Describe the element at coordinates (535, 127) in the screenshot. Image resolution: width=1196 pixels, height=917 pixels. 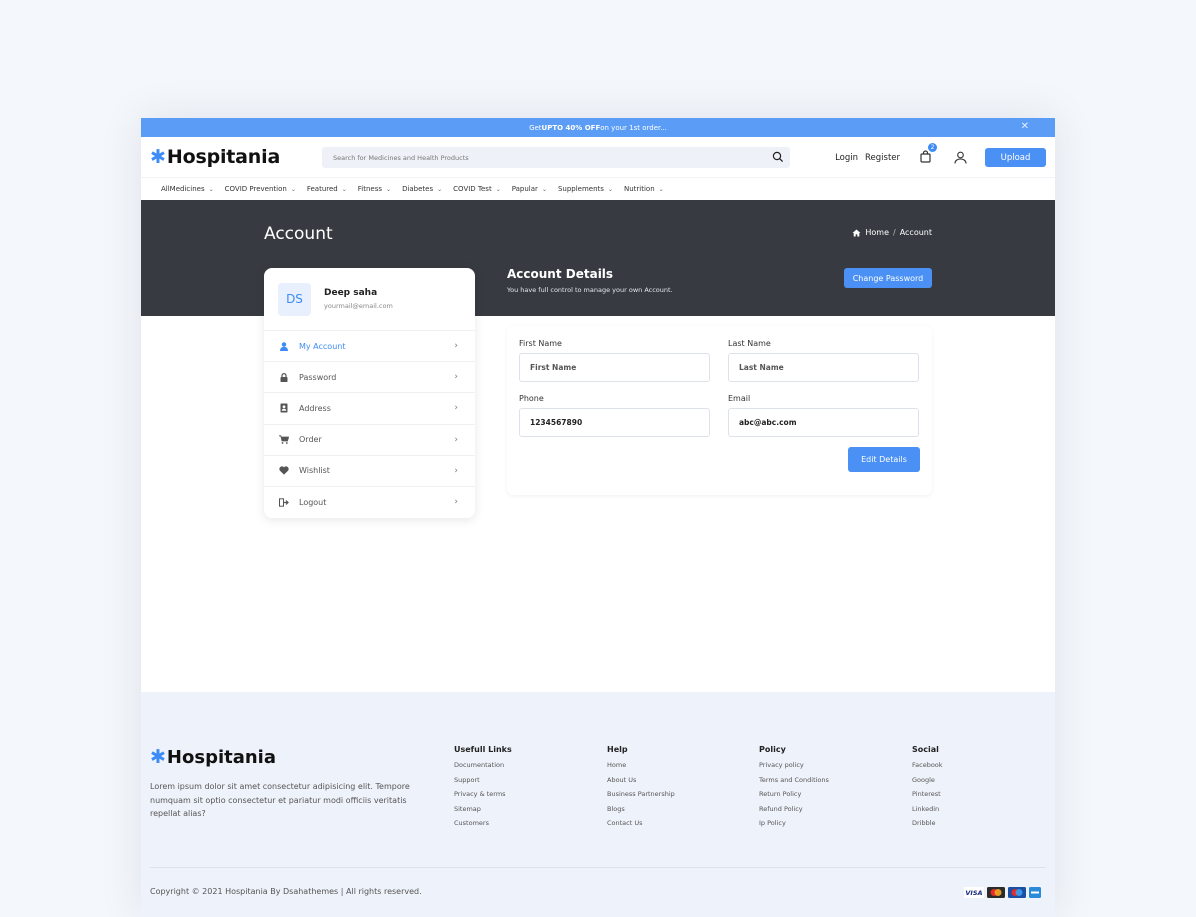
I see `promo-pre: Get` at that location.